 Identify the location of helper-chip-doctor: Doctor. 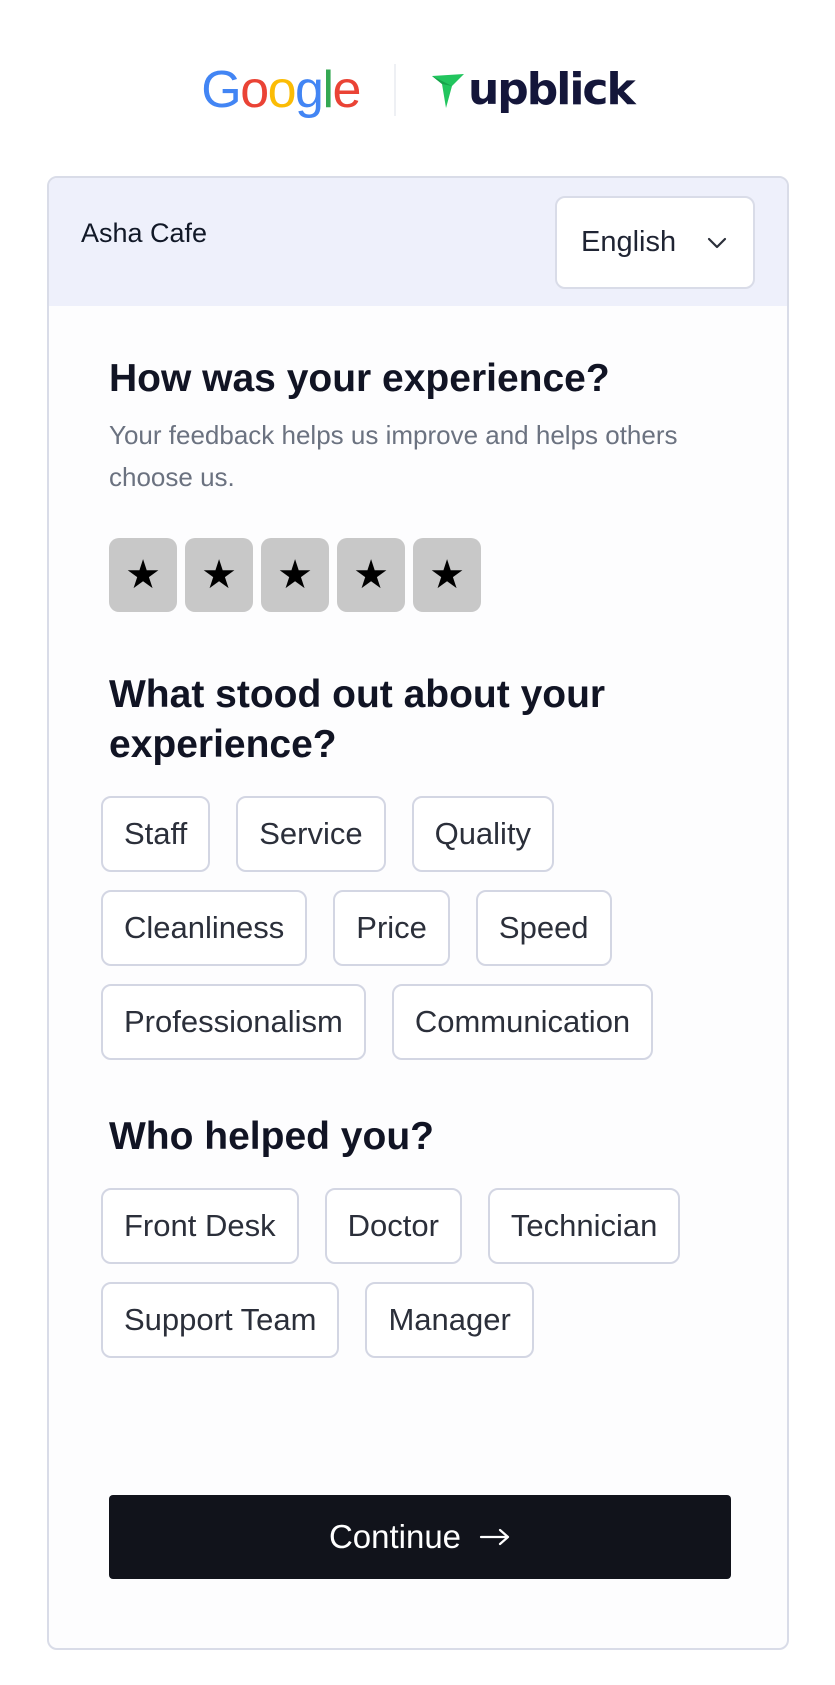
(393, 1226).